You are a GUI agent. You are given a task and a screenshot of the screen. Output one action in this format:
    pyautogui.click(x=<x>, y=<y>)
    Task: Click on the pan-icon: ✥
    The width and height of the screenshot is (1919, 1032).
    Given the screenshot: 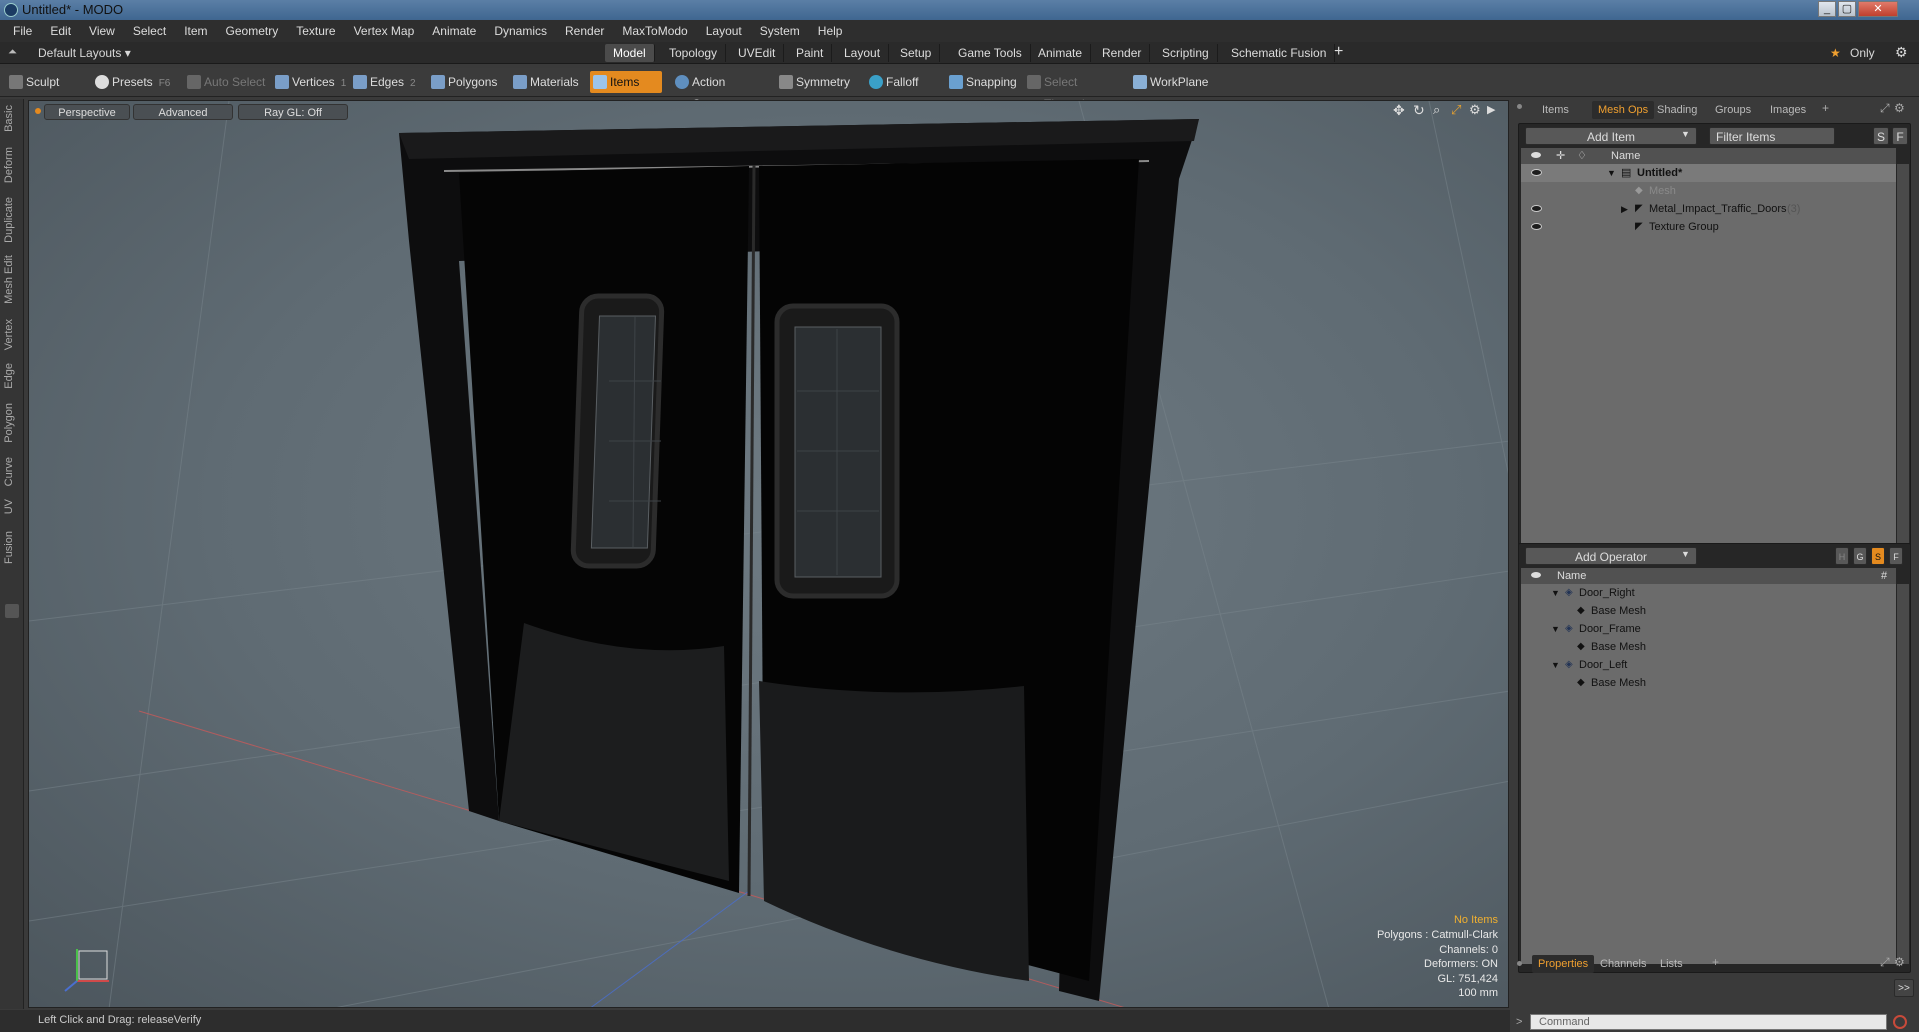 What is the action you would take?
    pyautogui.click(x=1399, y=110)
    